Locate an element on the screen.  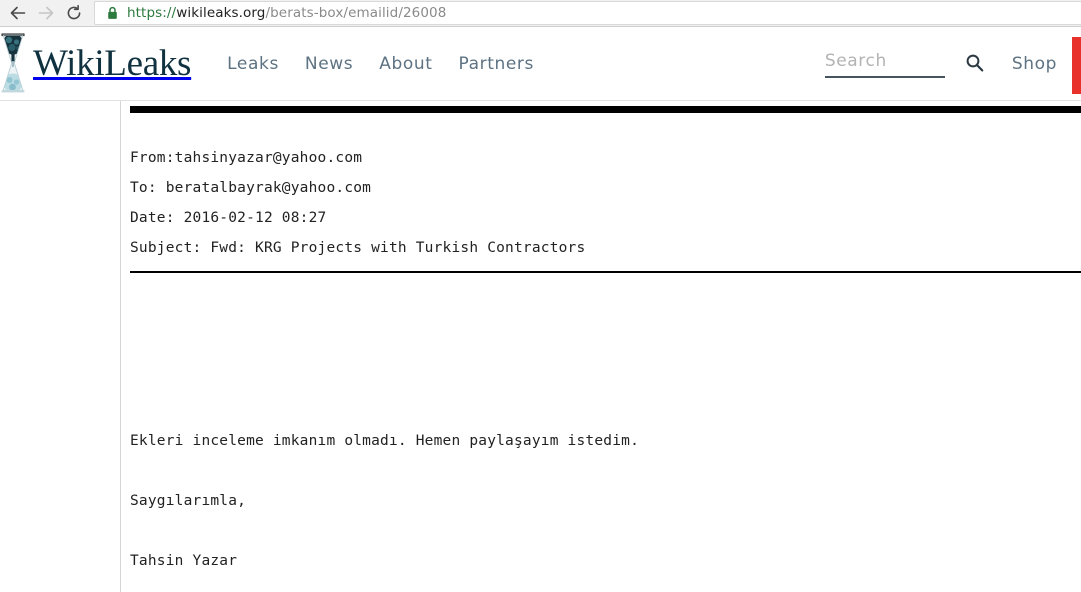
url-path: /berats-box/emailid/26008 is located at coordinates (356, 13).